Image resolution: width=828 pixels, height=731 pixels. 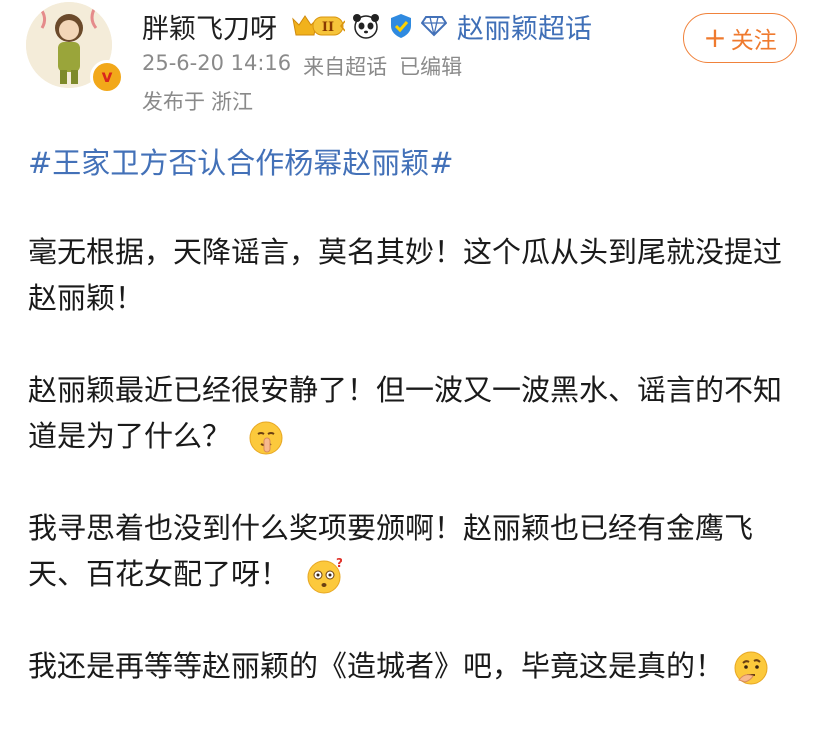 I want to click on post-paragraph-2: 赵丽颖最近已经很安静了！但一波又一波黑水、谣言的不知道是为了什么？, so click(x=414, y=413).